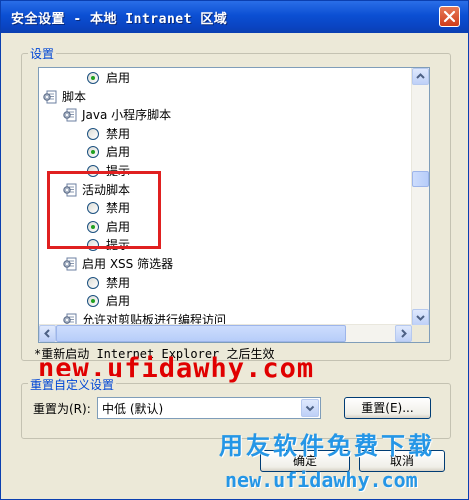 The image size is (469, 500). Describe the element at coordinates (119, 19) in the screenshot. I see `window-title: 安全设置 - 本地 Intranet 区域` at that location.